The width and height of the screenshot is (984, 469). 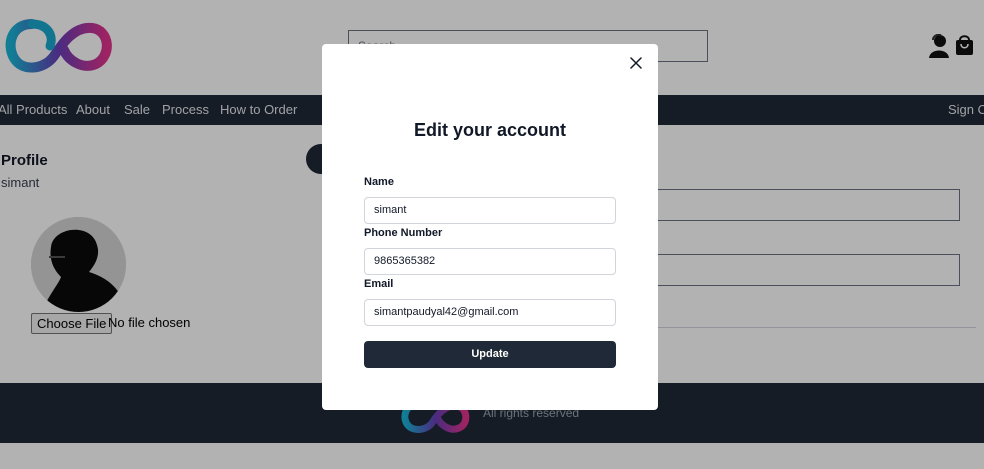 What do you see at coordinates (489, 130) in the screenshot?
I see `modal-title: Edit your account` at bounding box center [489, 130].